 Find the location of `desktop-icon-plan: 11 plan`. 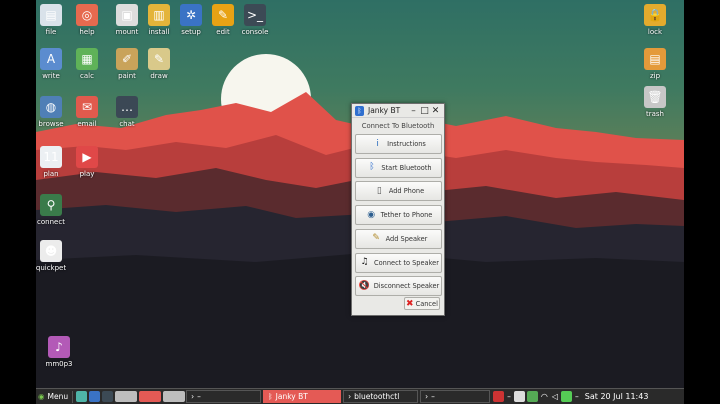

desktop-icon-plan: 11 plan is located at coordinates (52, 162).